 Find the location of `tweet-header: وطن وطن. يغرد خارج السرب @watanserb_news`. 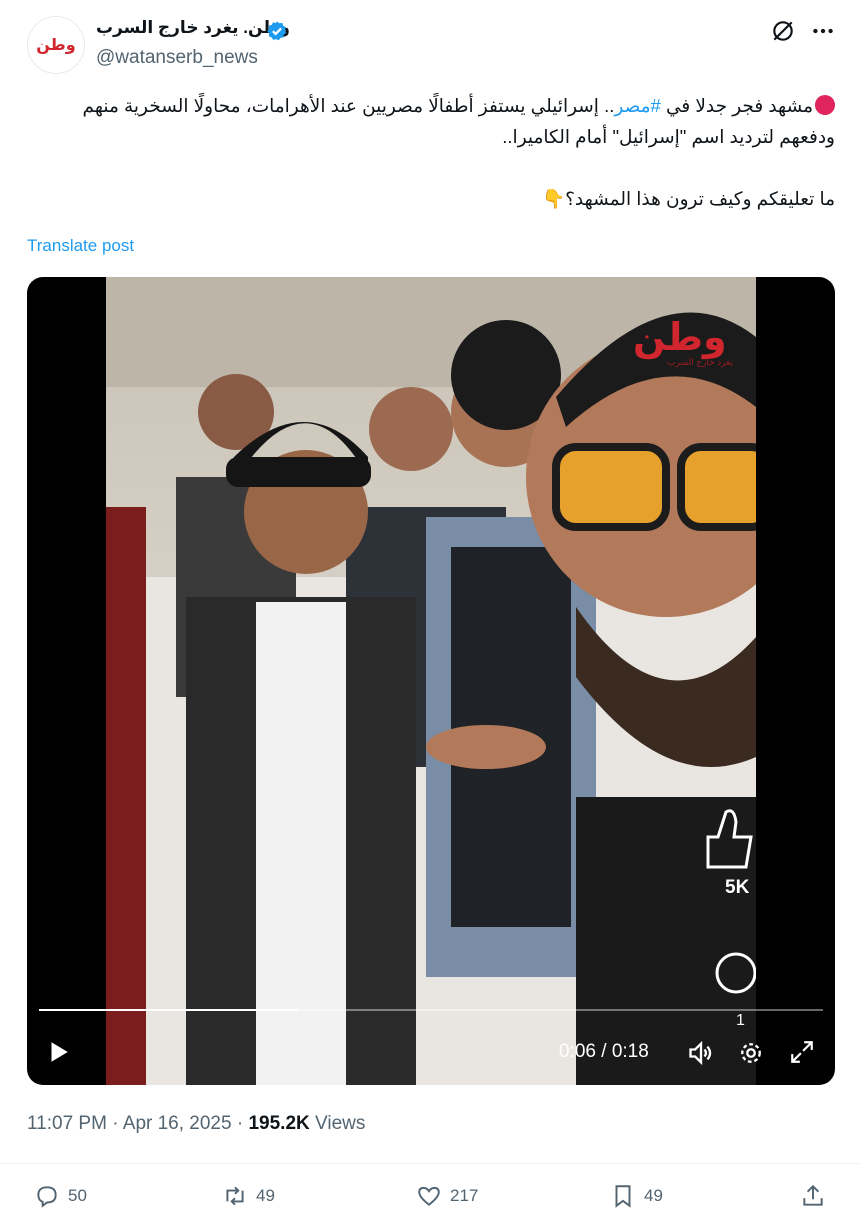

tweet-header: وطن وطن. يغرد خارج السرب @watanserb_news is located at coordinates (430, 40).